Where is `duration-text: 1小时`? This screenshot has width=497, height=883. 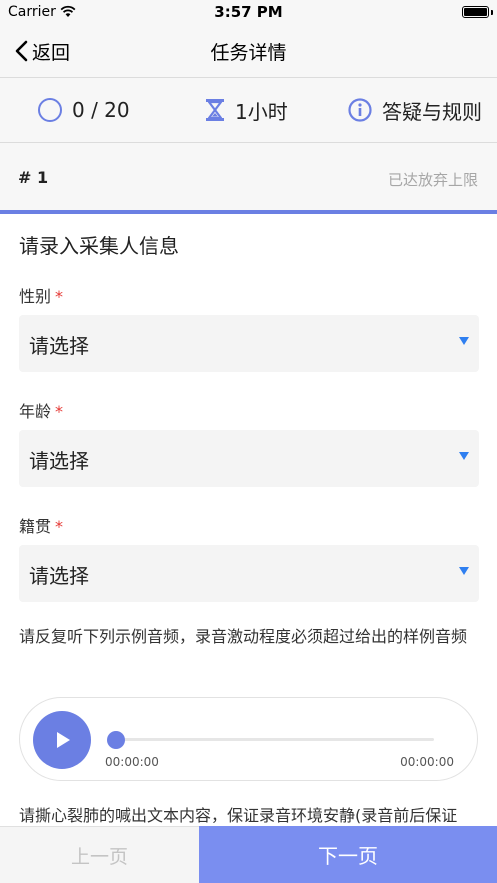
duration-text: 1小时 is located at coordinates (261, 111).